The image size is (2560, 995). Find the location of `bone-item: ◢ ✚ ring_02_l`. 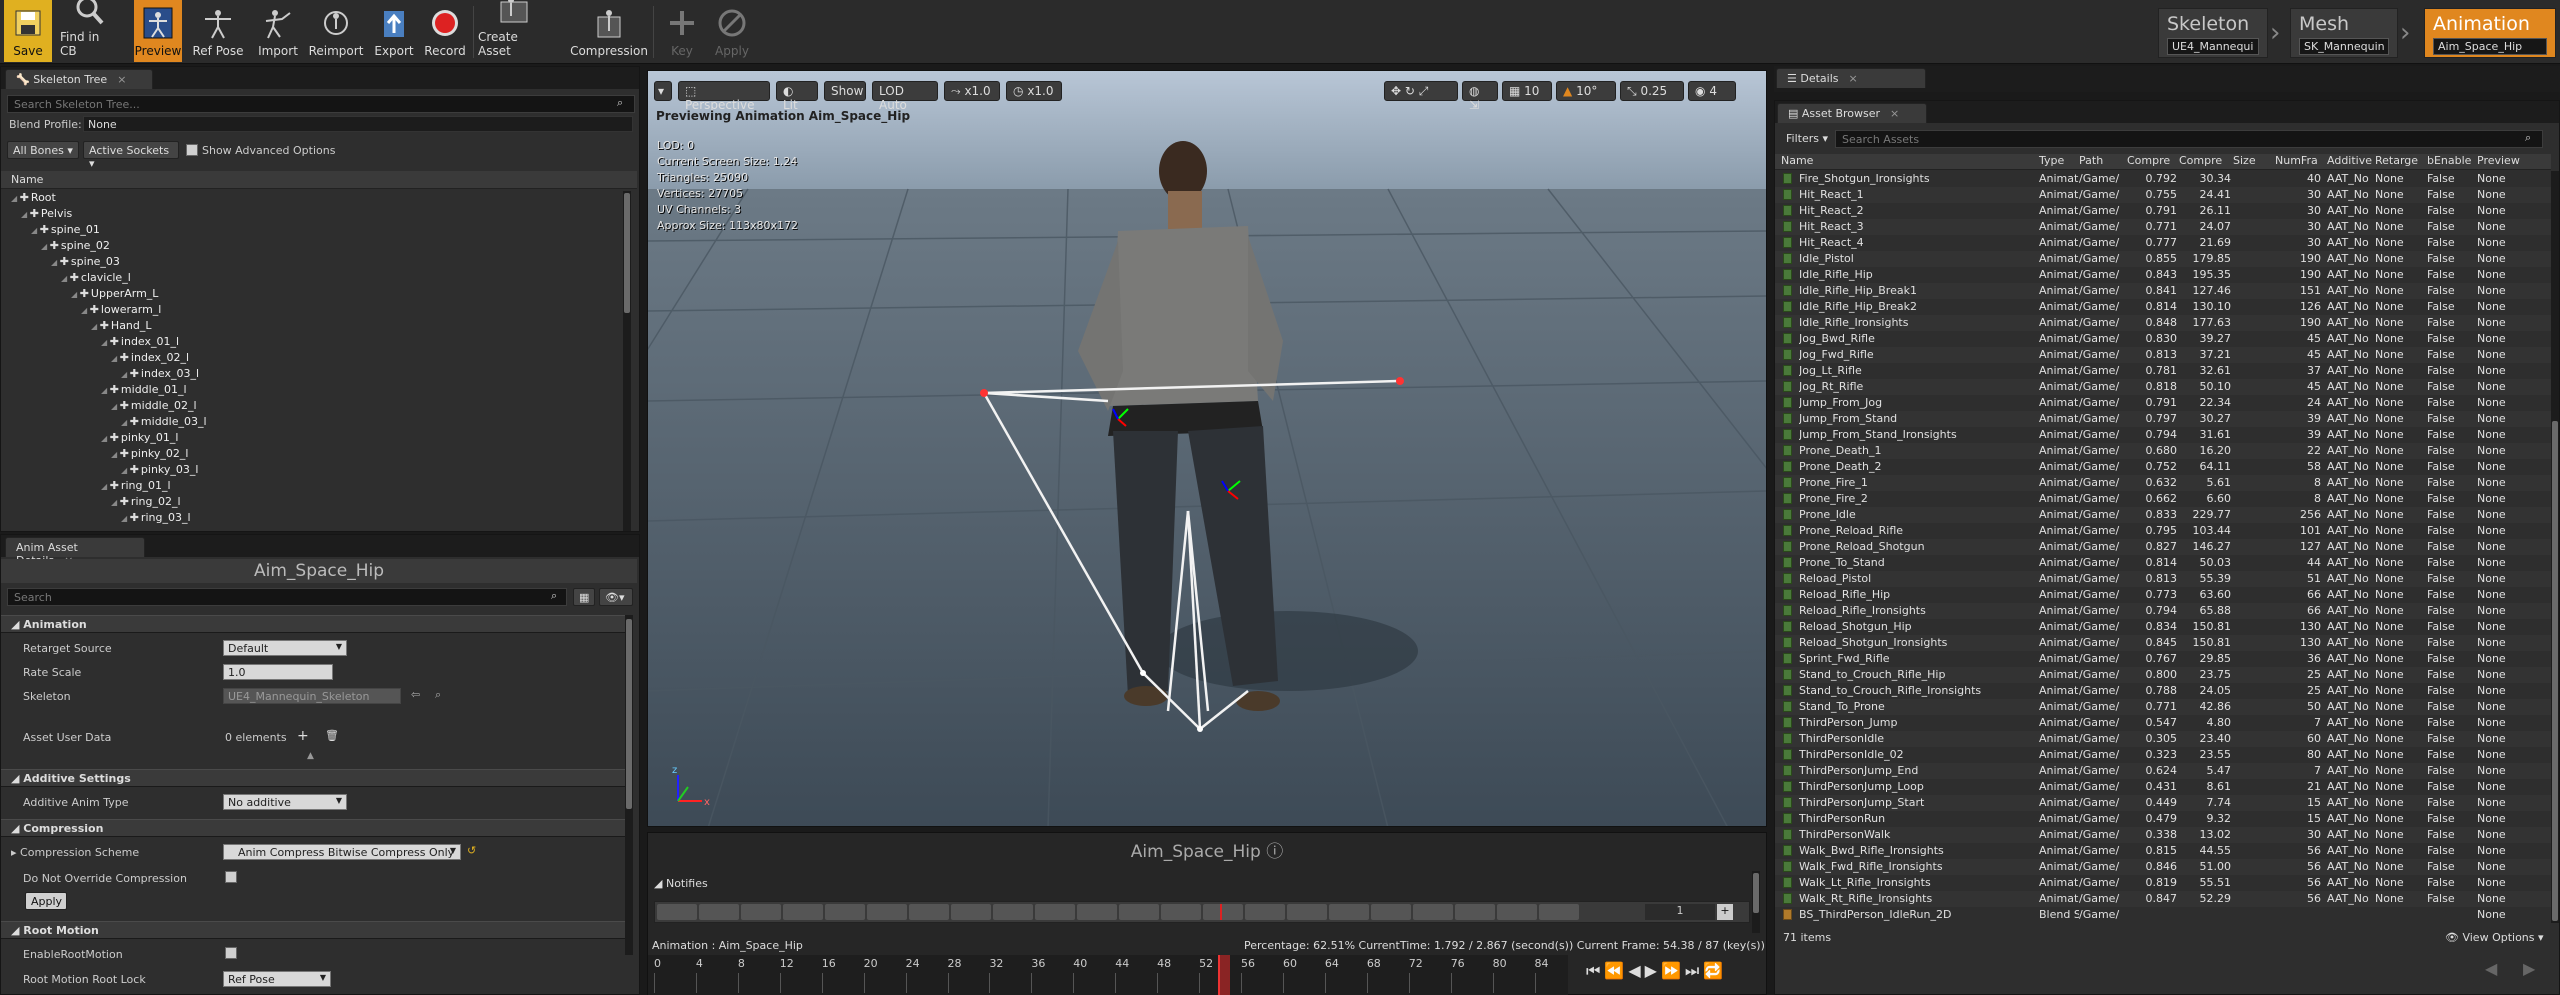

bone-item: ◢ ✚ ring_02_l is located at coordinates (146, 501).